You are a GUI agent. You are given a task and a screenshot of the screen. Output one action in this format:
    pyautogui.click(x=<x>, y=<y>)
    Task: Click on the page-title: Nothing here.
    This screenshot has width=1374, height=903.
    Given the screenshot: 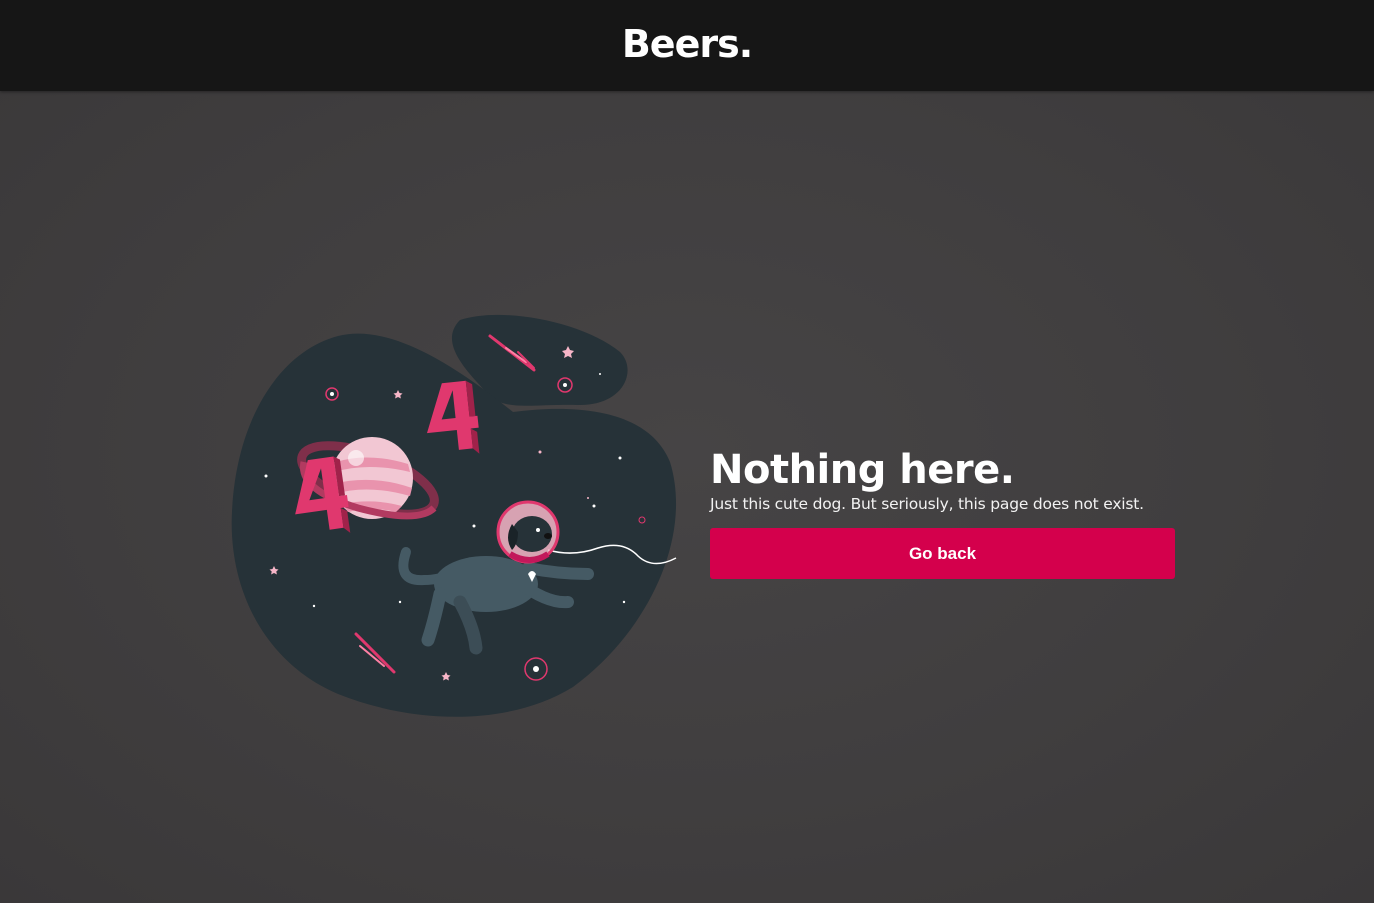 What is the action you would take?
    pyautogui.click(x=862, y=470)
    